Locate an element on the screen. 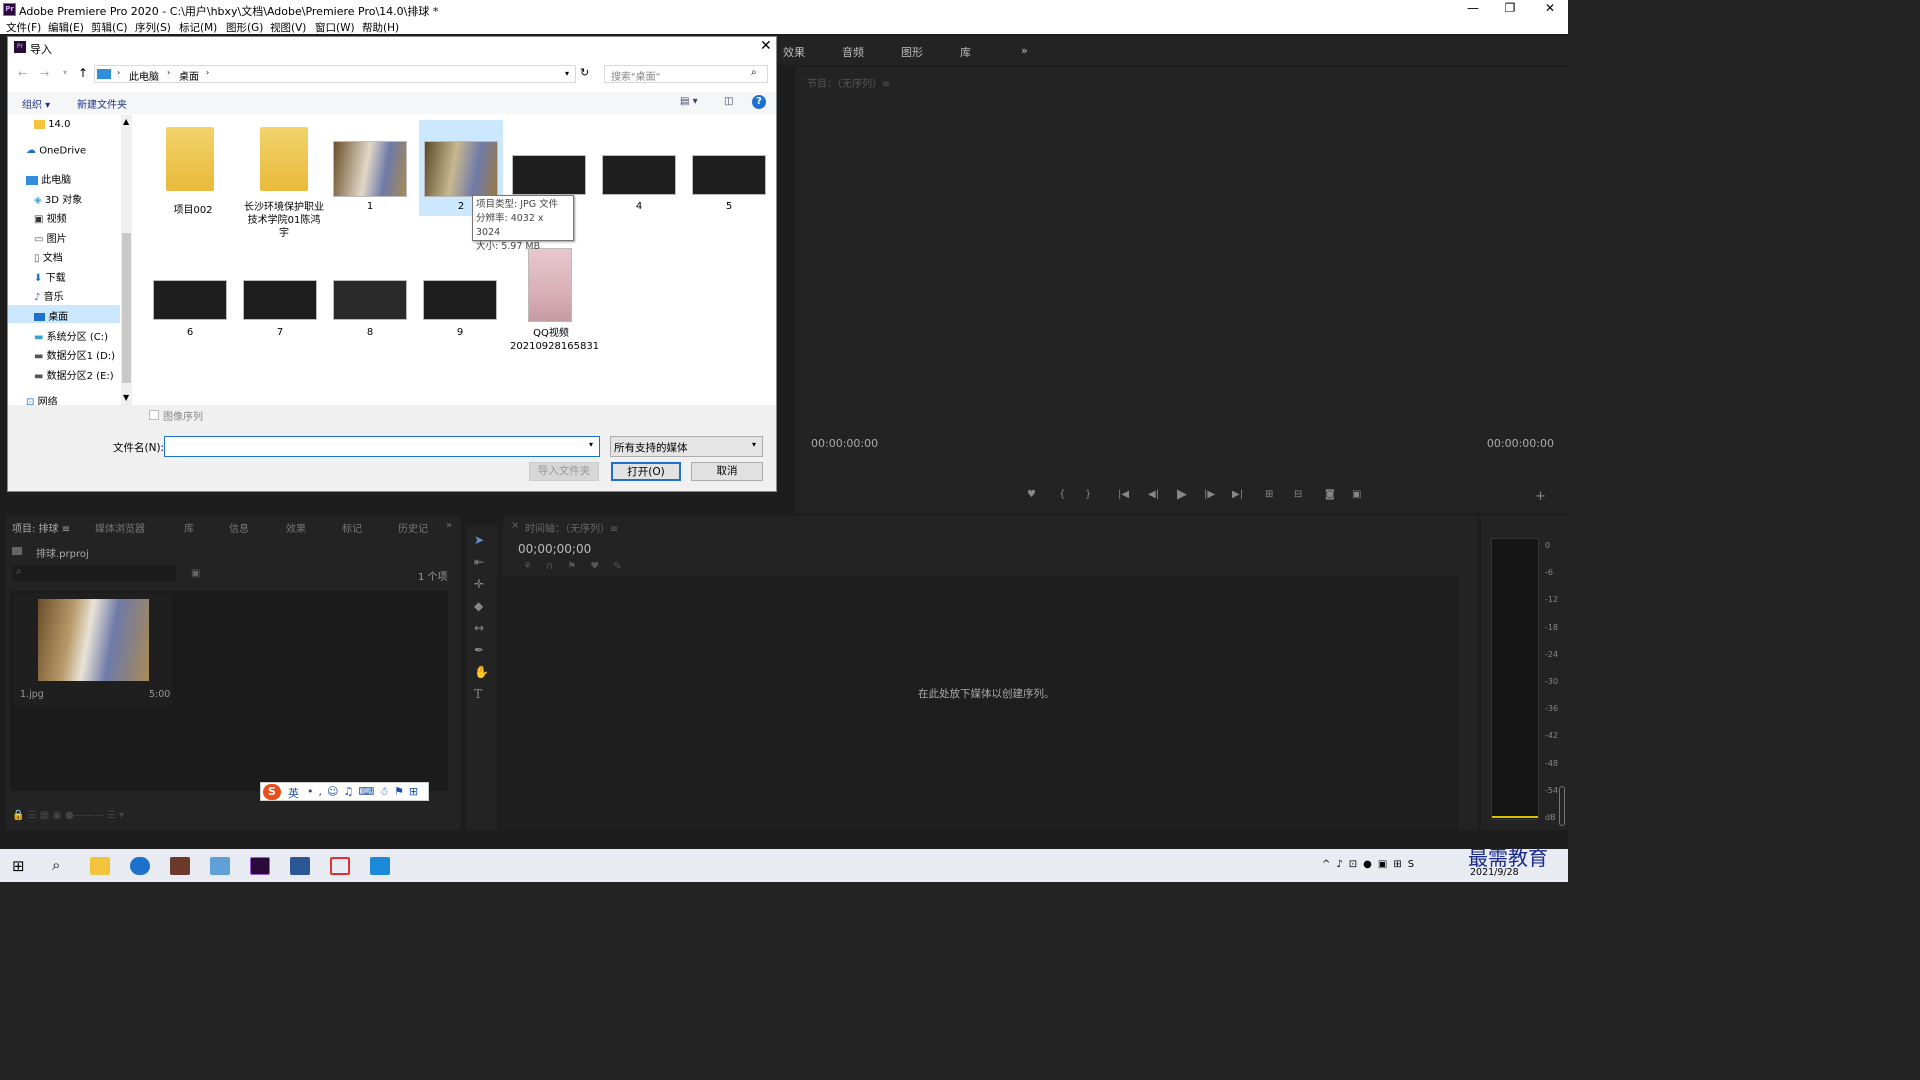 The width and height of the screenshot is (1920, 1080). close-window-button: ✕ is located at coordinates (1550, 9).